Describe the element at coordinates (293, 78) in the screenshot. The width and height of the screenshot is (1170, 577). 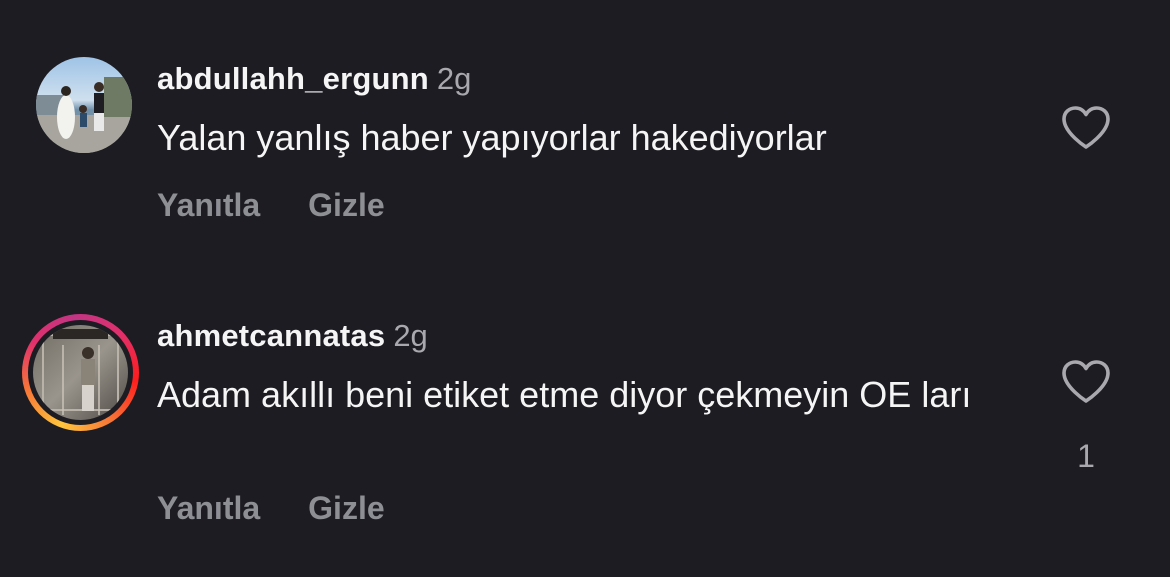
I see `username: abdullahh_ergunn` at that location.